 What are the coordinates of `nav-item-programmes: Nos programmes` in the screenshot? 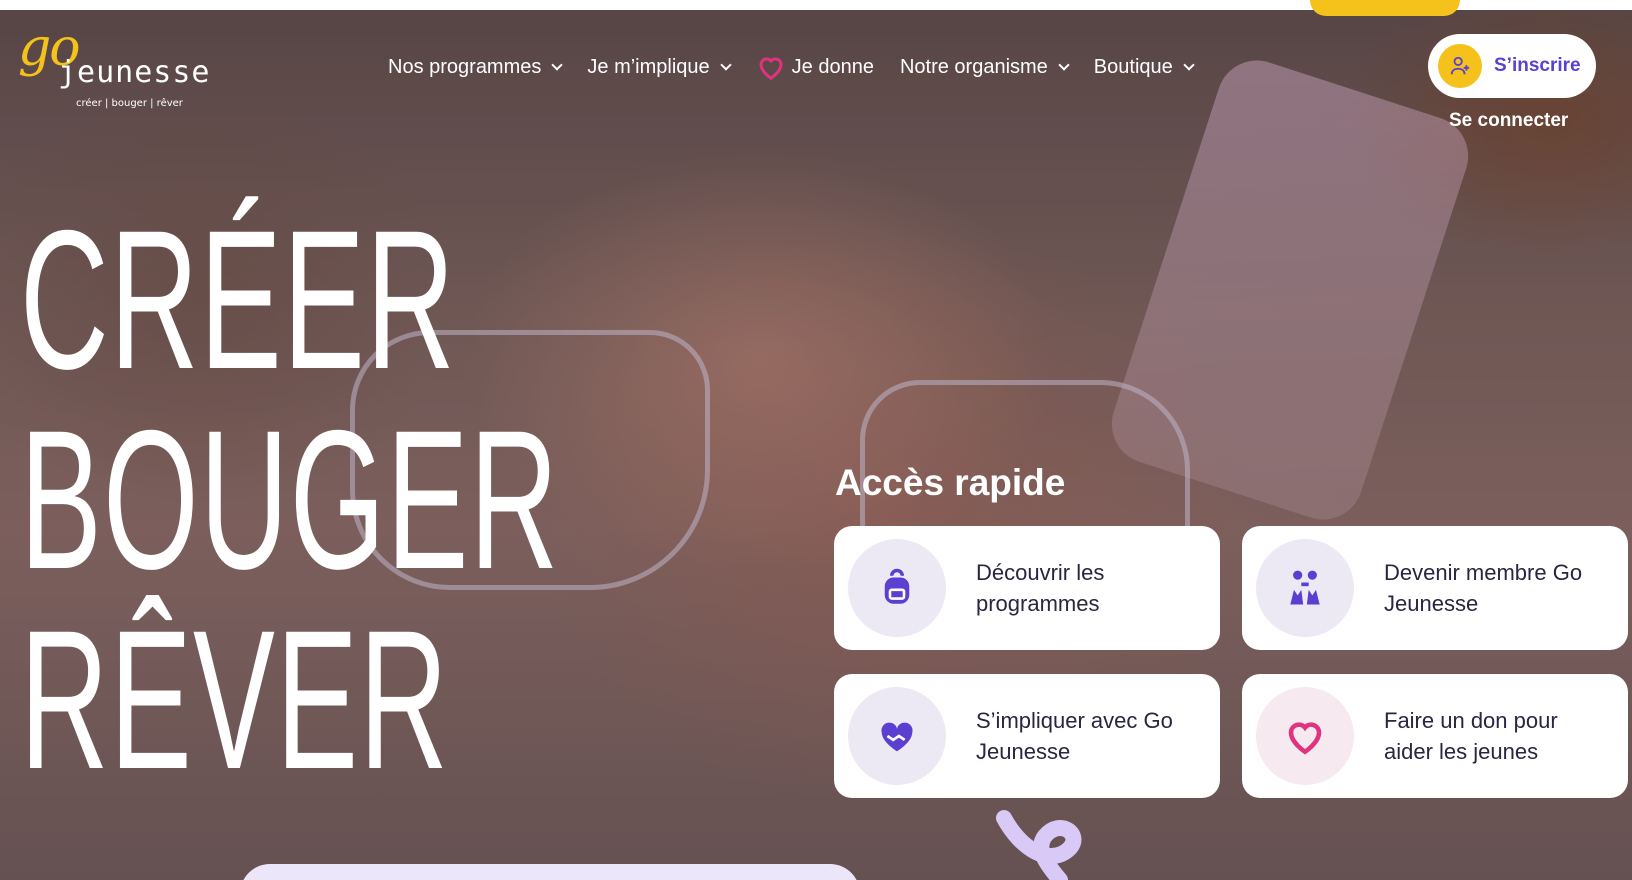 It's located at (476, 67).